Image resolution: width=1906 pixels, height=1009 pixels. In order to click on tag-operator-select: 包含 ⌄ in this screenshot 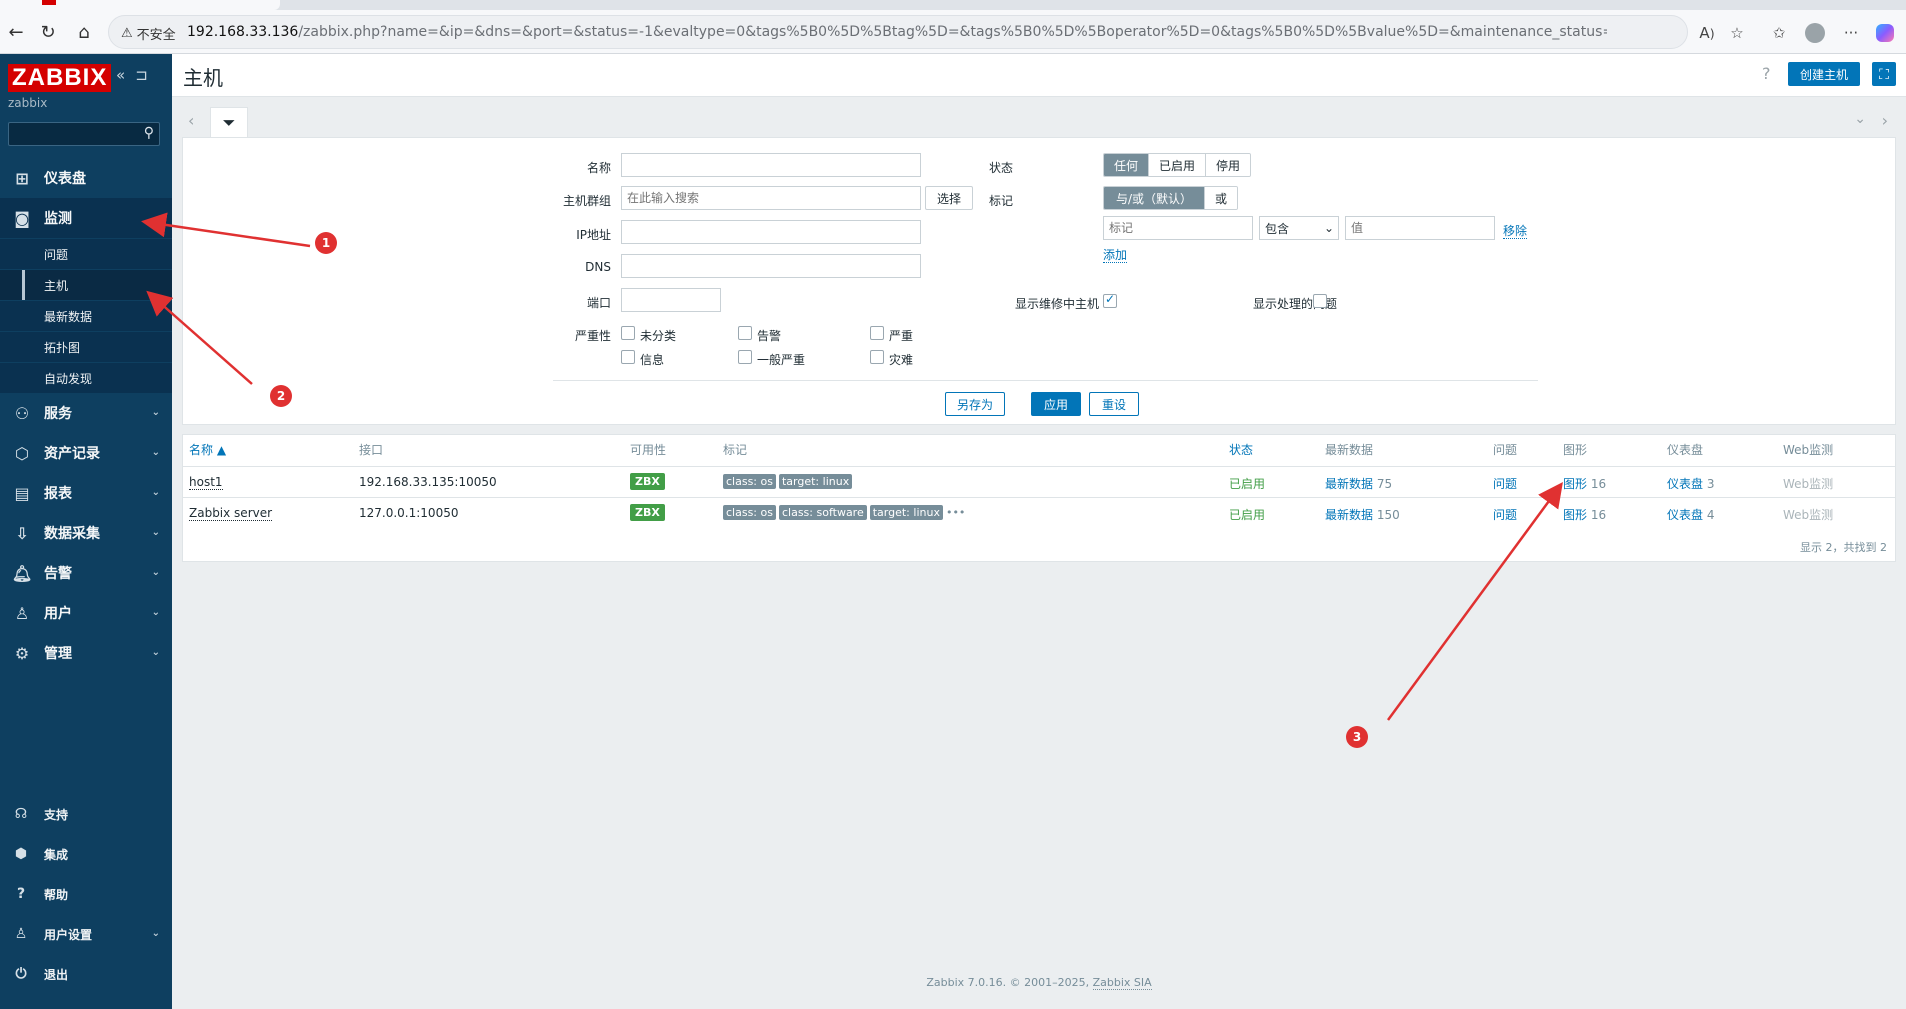, I will do `click(1299, 228)`.